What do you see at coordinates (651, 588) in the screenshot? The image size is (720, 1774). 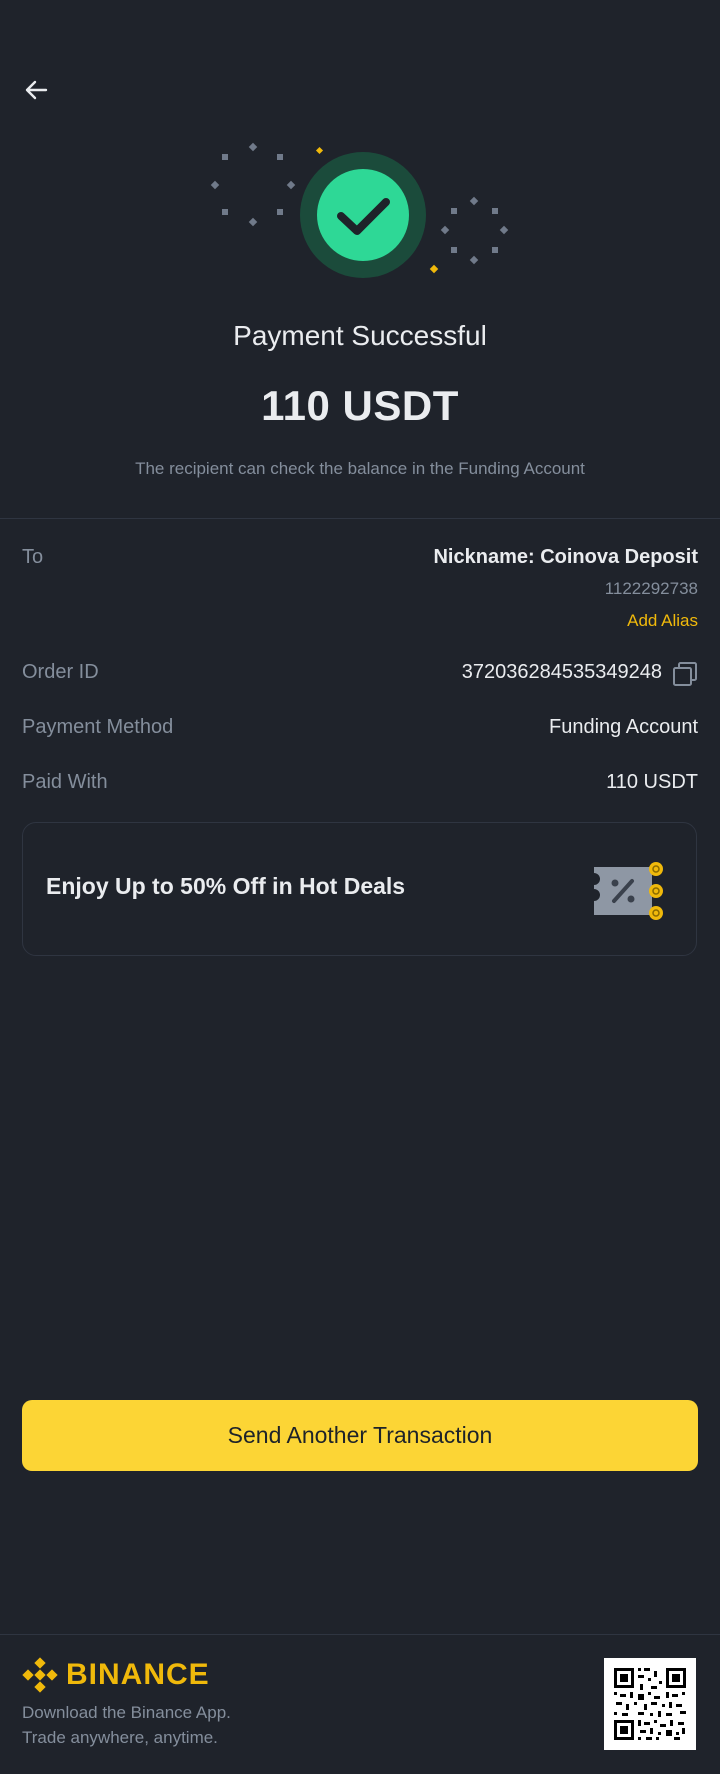 I see `recipient-id: 1122292738` at bounding box center [651, 588].